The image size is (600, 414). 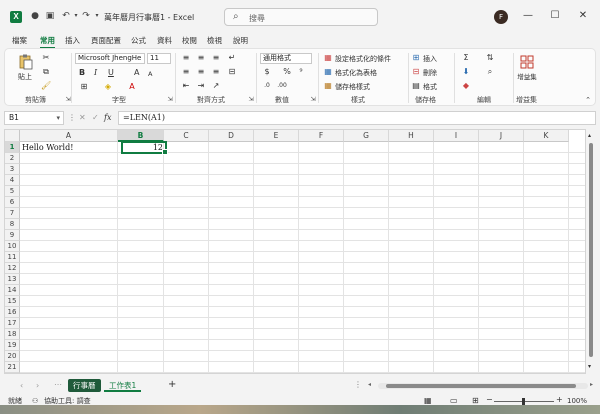 I want to click on minimize-icon: —, so click(x=528, y=16).